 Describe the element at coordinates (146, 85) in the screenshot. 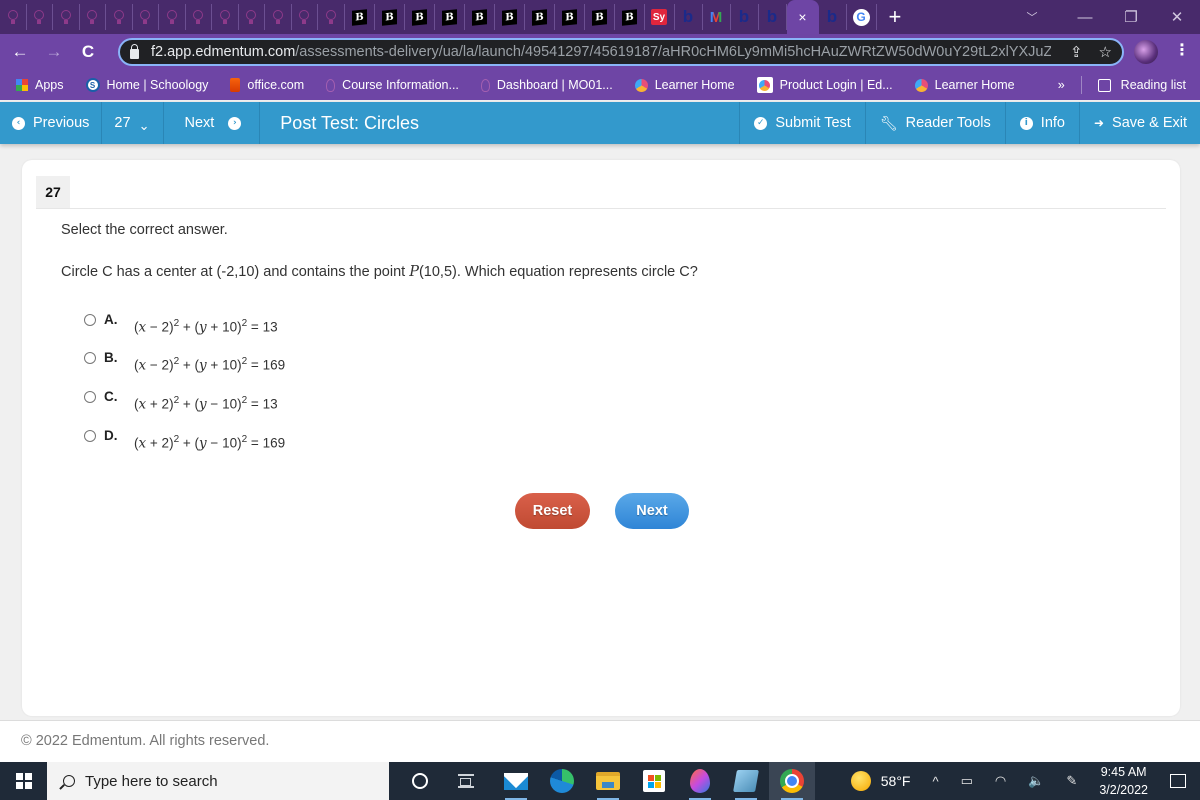

I see `bookmark-item: S Home | Schoology` at that location.